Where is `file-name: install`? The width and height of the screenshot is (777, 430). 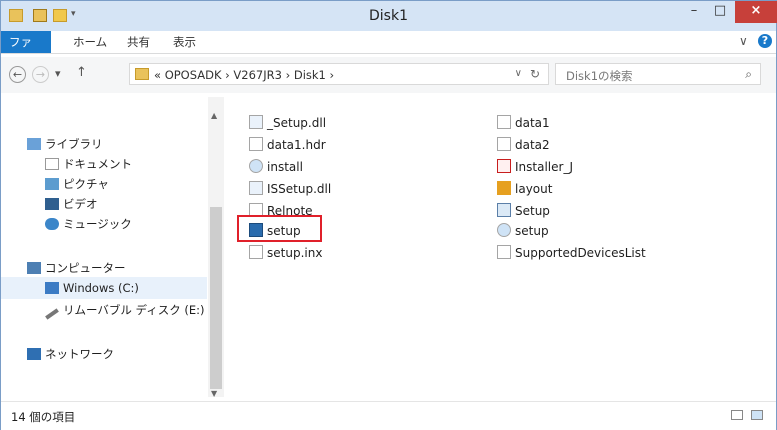 file-name: install is located at coordinates (285, 167).